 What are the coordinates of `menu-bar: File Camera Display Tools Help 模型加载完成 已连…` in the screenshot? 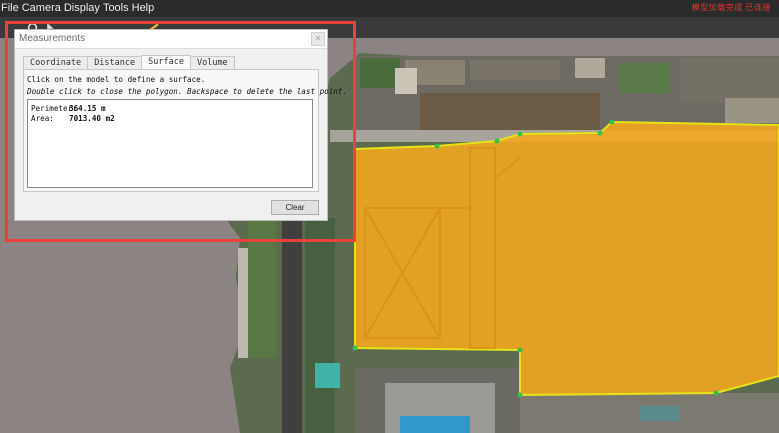 It's located at (389, 8).